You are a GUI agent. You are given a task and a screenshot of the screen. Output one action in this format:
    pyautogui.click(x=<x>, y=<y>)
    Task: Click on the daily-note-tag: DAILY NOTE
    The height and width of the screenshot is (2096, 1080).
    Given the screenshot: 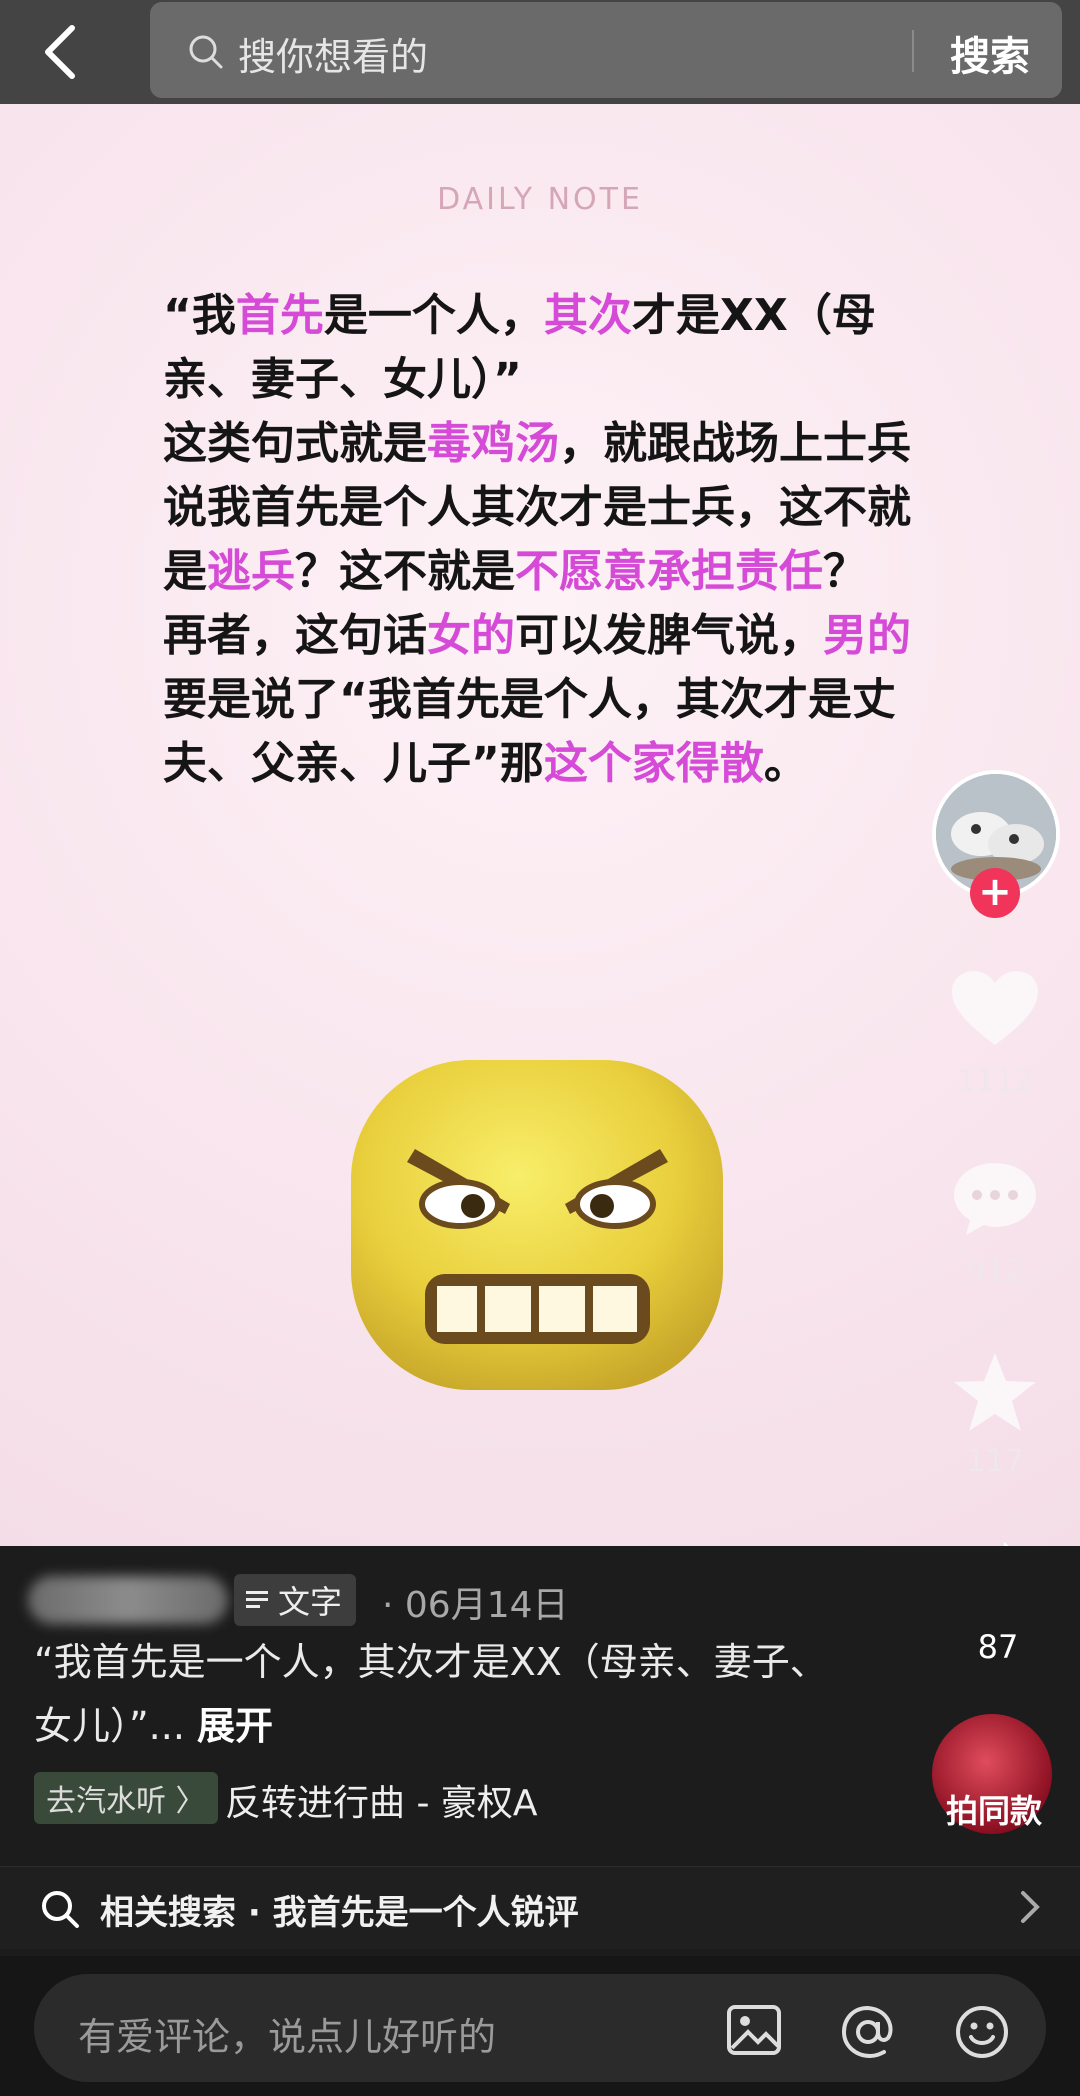 What is the action you would take?
    pyautogui.click(x=540, y=199)
    